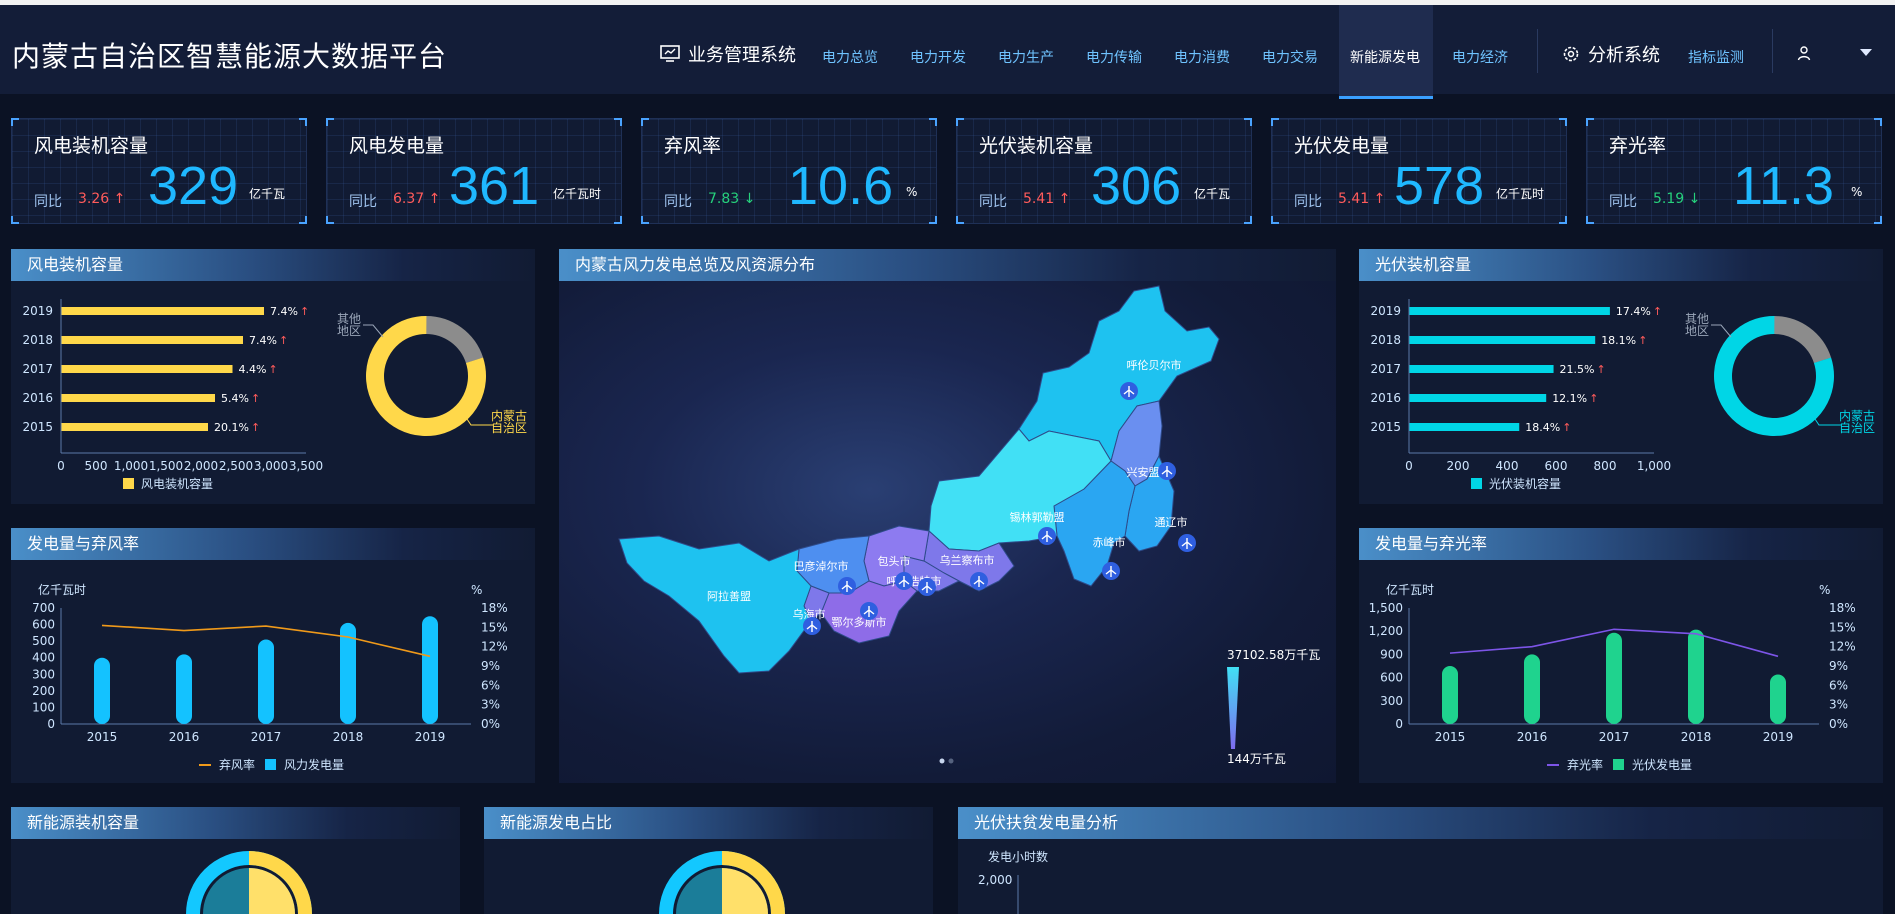 The width and height of the screenshot is (1895, 914). What do you see at coordinates (474, 171) in the screenshot?
I see `kpi-card-wind-generation: 风电发电量 同比 6.37 ↑ 361 亿千瓦时` at bounding box center [474, 171].